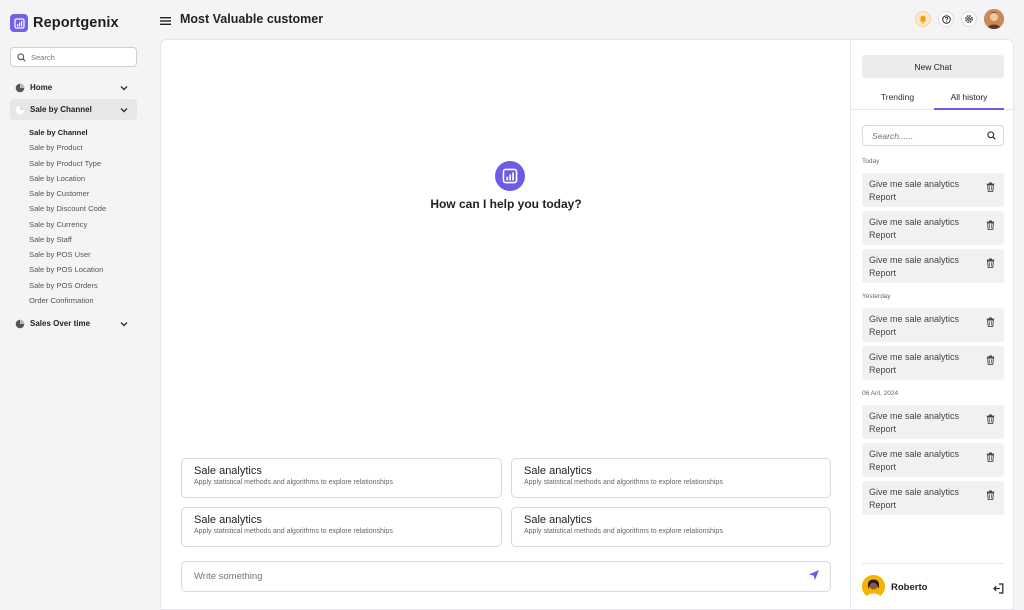 Image resolution: width=1024 pixels, height=610 pixels. I want to click on sidebar-search-input, so click(81, 57).